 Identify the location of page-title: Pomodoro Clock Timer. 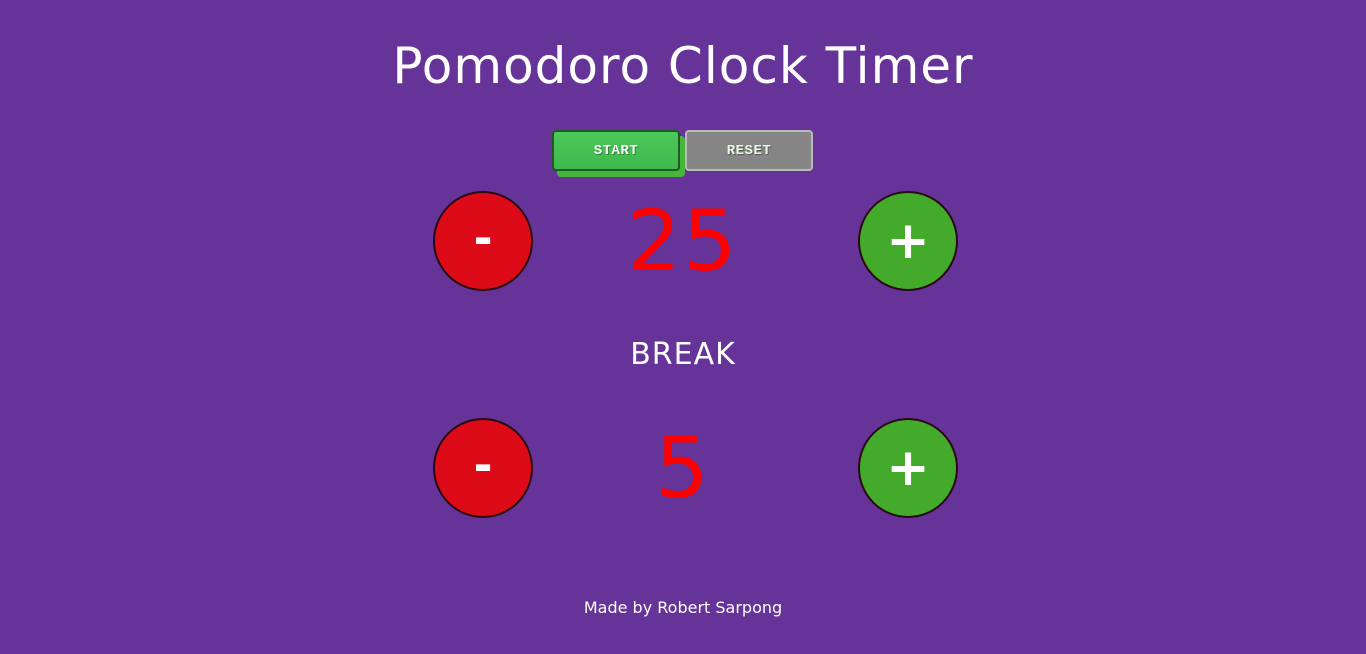
(683, 66).